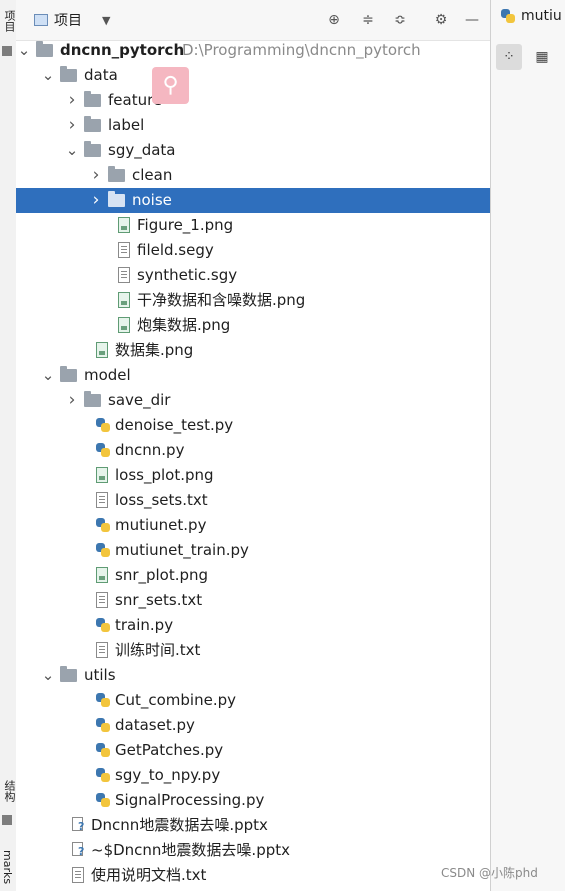 The height and width of the screenshot is (891, 565). Describe the element at coordinates (253, 250) in the screenshot. I see `tree-file-row: fileld.segy` at that location.